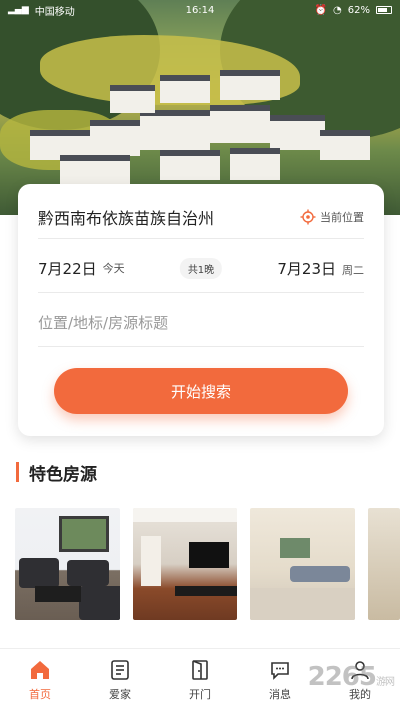 Image resolution: width=400 pixels, height=711 pixels. Describe the element at coordinates (126, 217) in the screenshot. I see `destination-city: 黔西南布依族苗族自治州` at that location.